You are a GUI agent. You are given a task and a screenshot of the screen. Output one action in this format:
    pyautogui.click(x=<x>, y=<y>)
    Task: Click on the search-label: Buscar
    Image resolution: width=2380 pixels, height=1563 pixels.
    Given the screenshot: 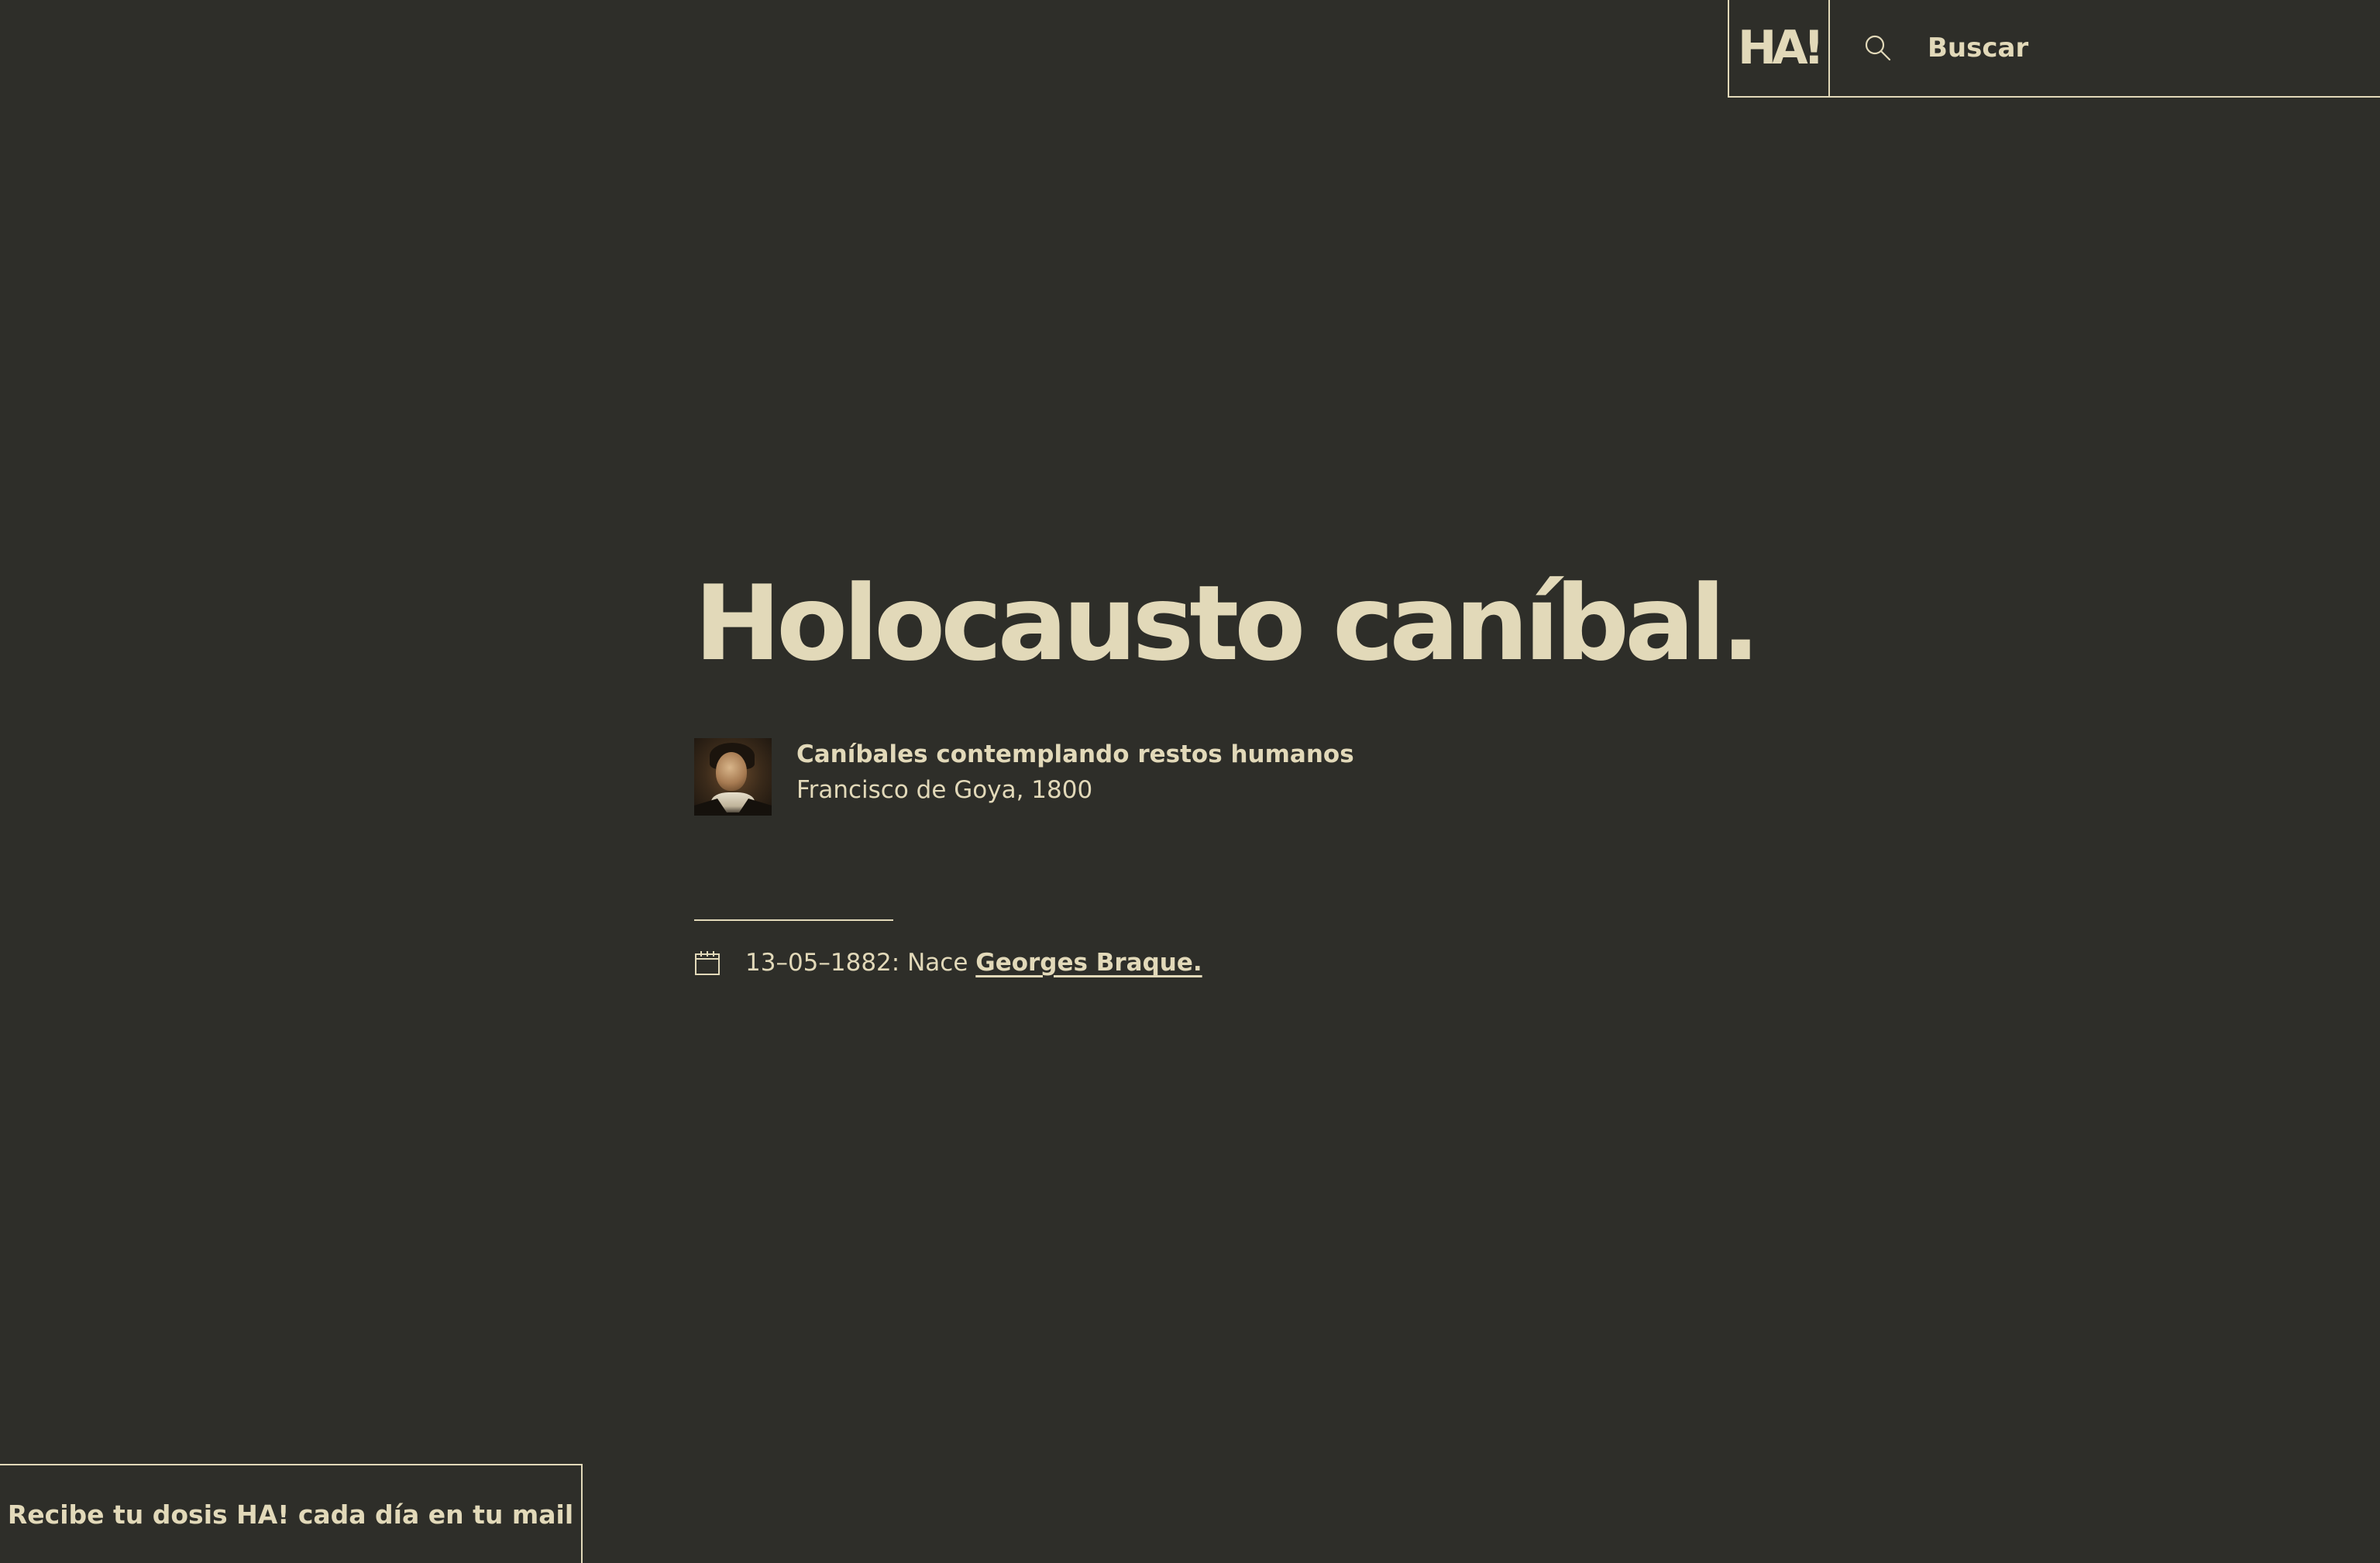 What is the action you would take?
    pyautogui.click(x=1978, y=49)
    